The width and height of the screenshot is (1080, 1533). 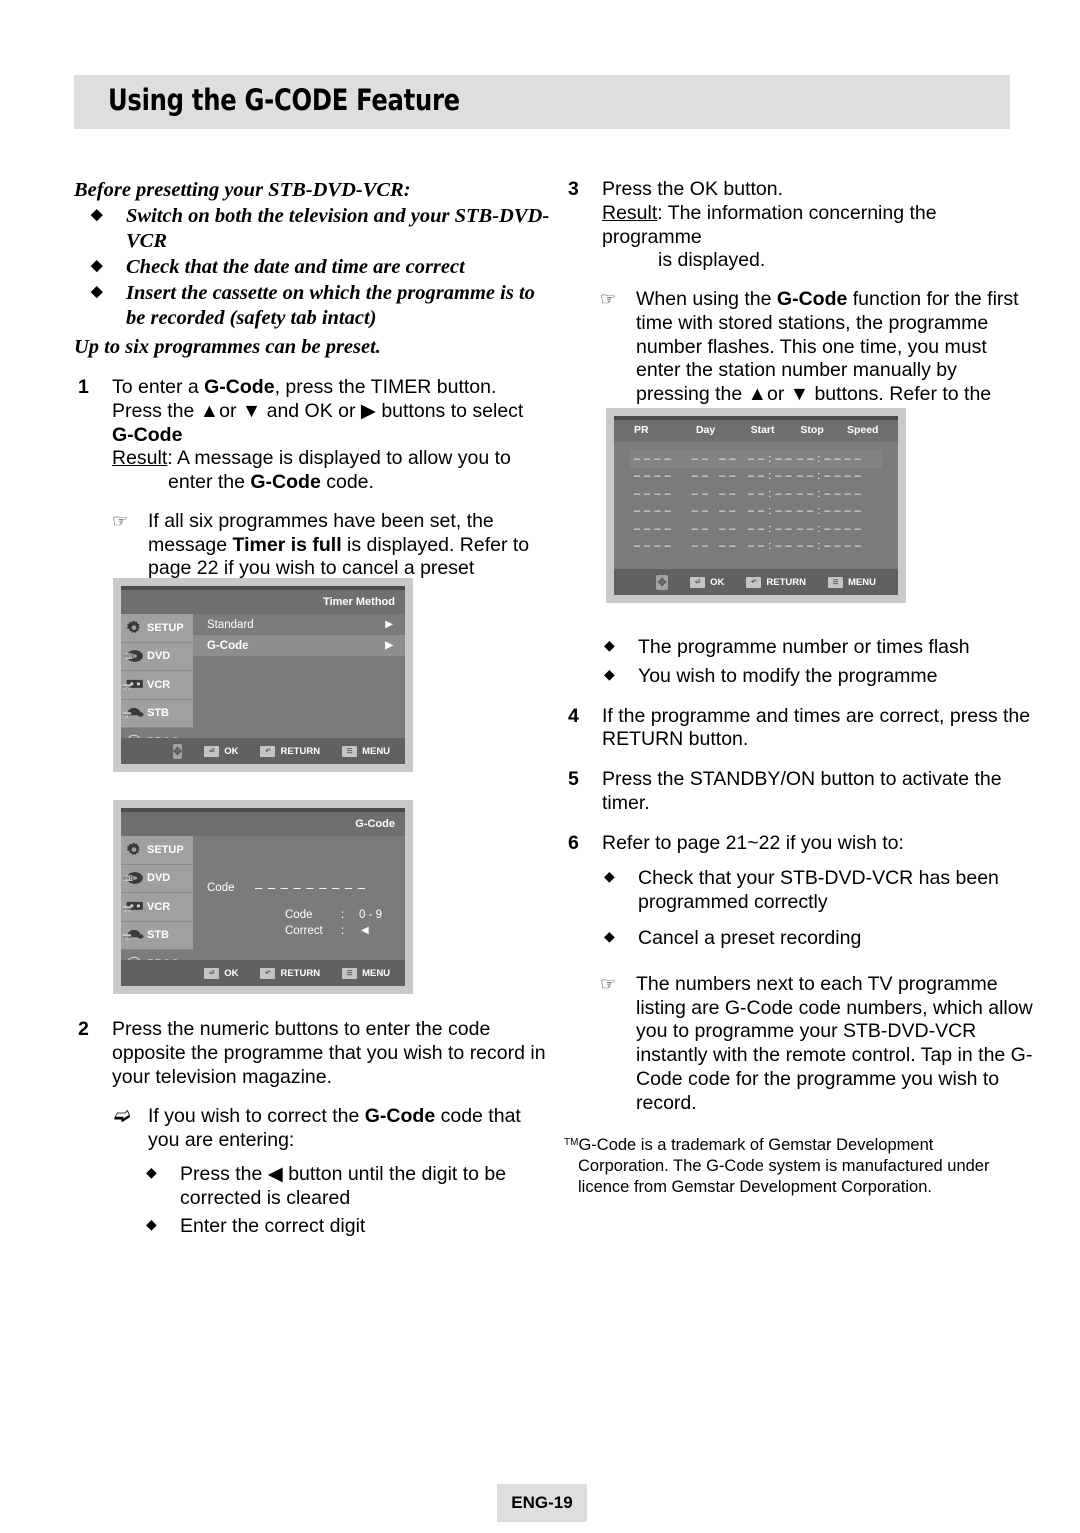 What do you see at coordinates (573, 779) in the screenshot?
I see `step-number: 5` at bounding box center [573, 779].